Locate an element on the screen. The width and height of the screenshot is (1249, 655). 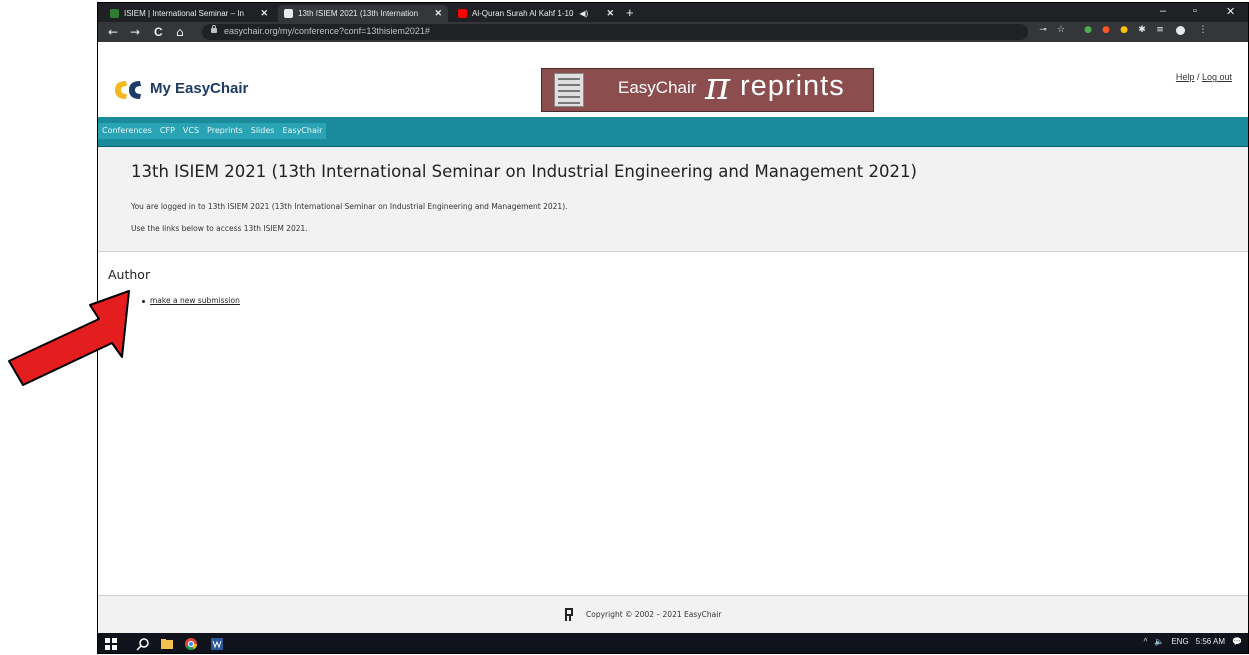
bullet-icon is located at coordinates (143, 301).